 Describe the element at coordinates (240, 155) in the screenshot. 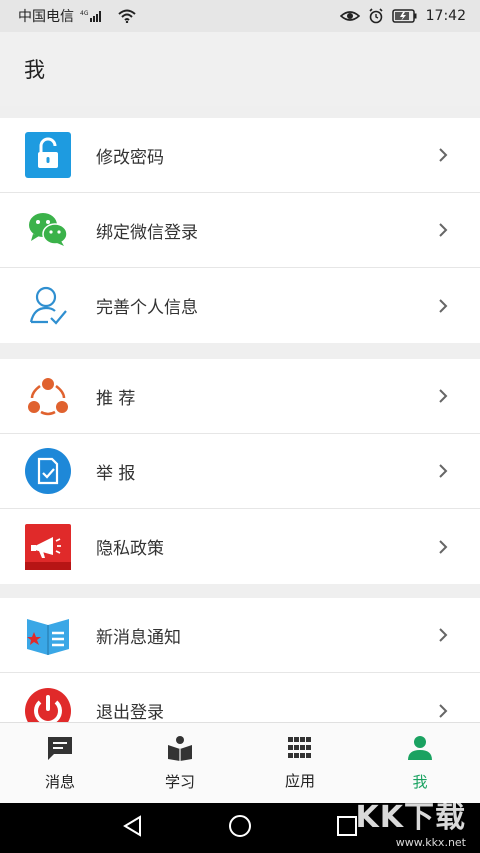

I see `menu-item-change-password: 修改密码` at that location.